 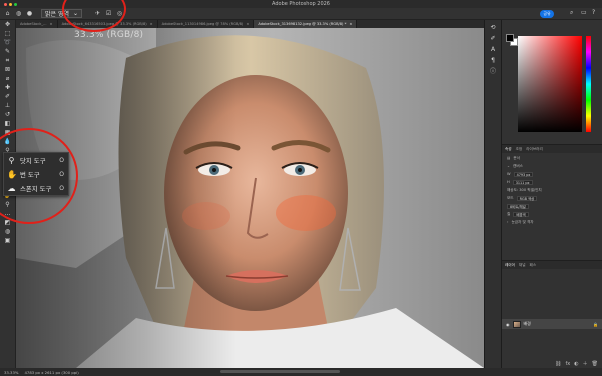 What do you see at coordinates (514, 158) in the screenshot?
I see `doc-row: ▤ 문서` at bounding box center [514, 158].